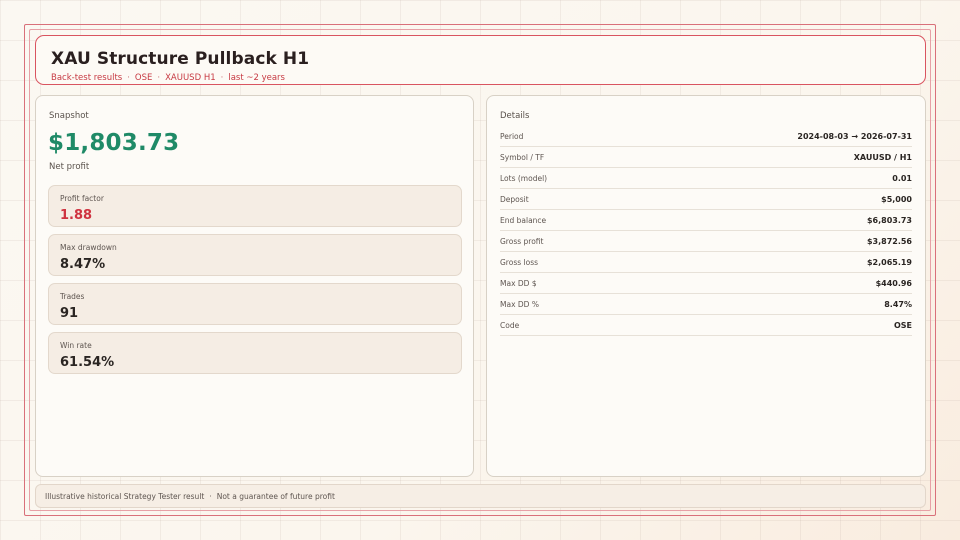 Image resolution: width=960 pixels, height=540 pixels. I want to click on details-key: Gross loss, so click(519, 262).